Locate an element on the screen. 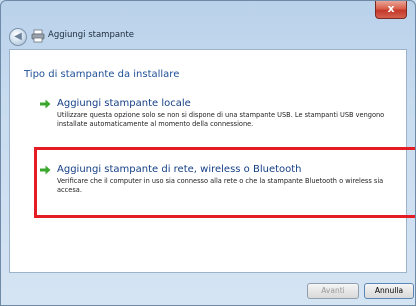  close-icon: x is located at coordinates (391, 8).